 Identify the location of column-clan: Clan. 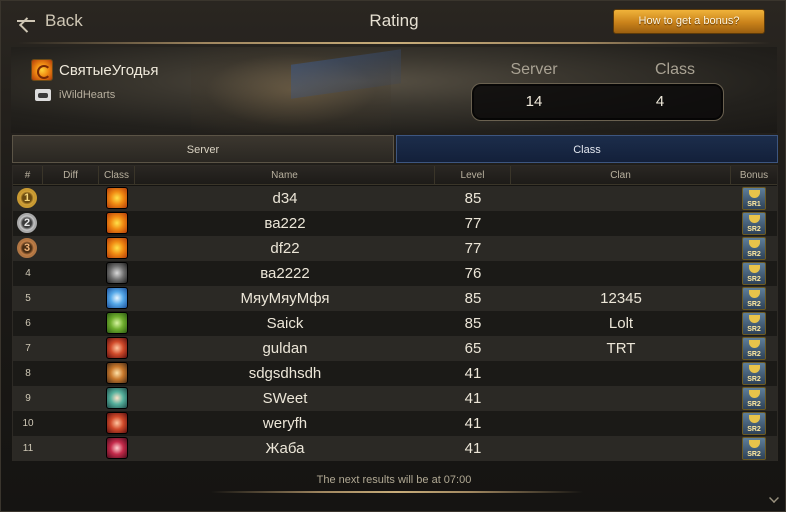
(621, 175).